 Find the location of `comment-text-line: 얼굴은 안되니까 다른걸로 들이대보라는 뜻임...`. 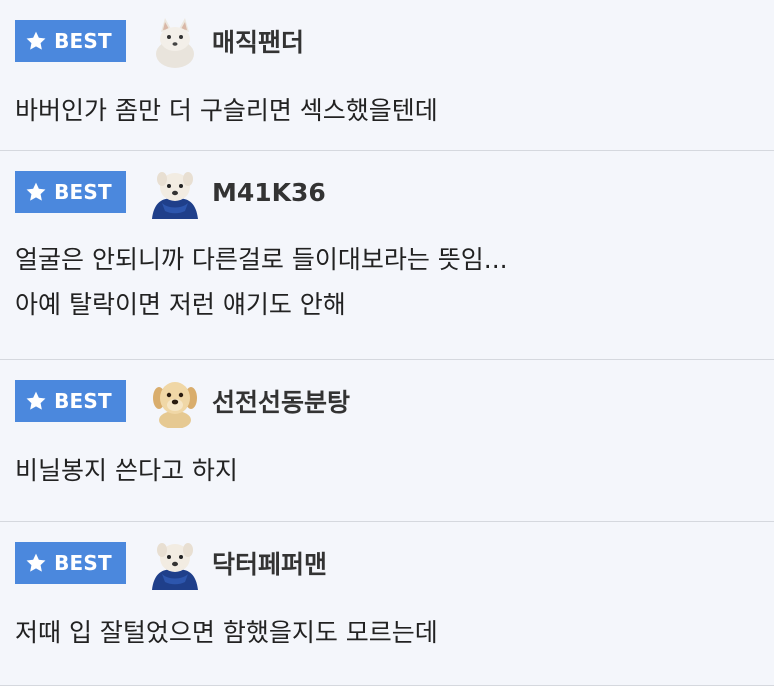

comment-text-line: 얼굴은 안되니까 다른걸로 들이대보라는 뜻임... is located at coordinates (261, 259).